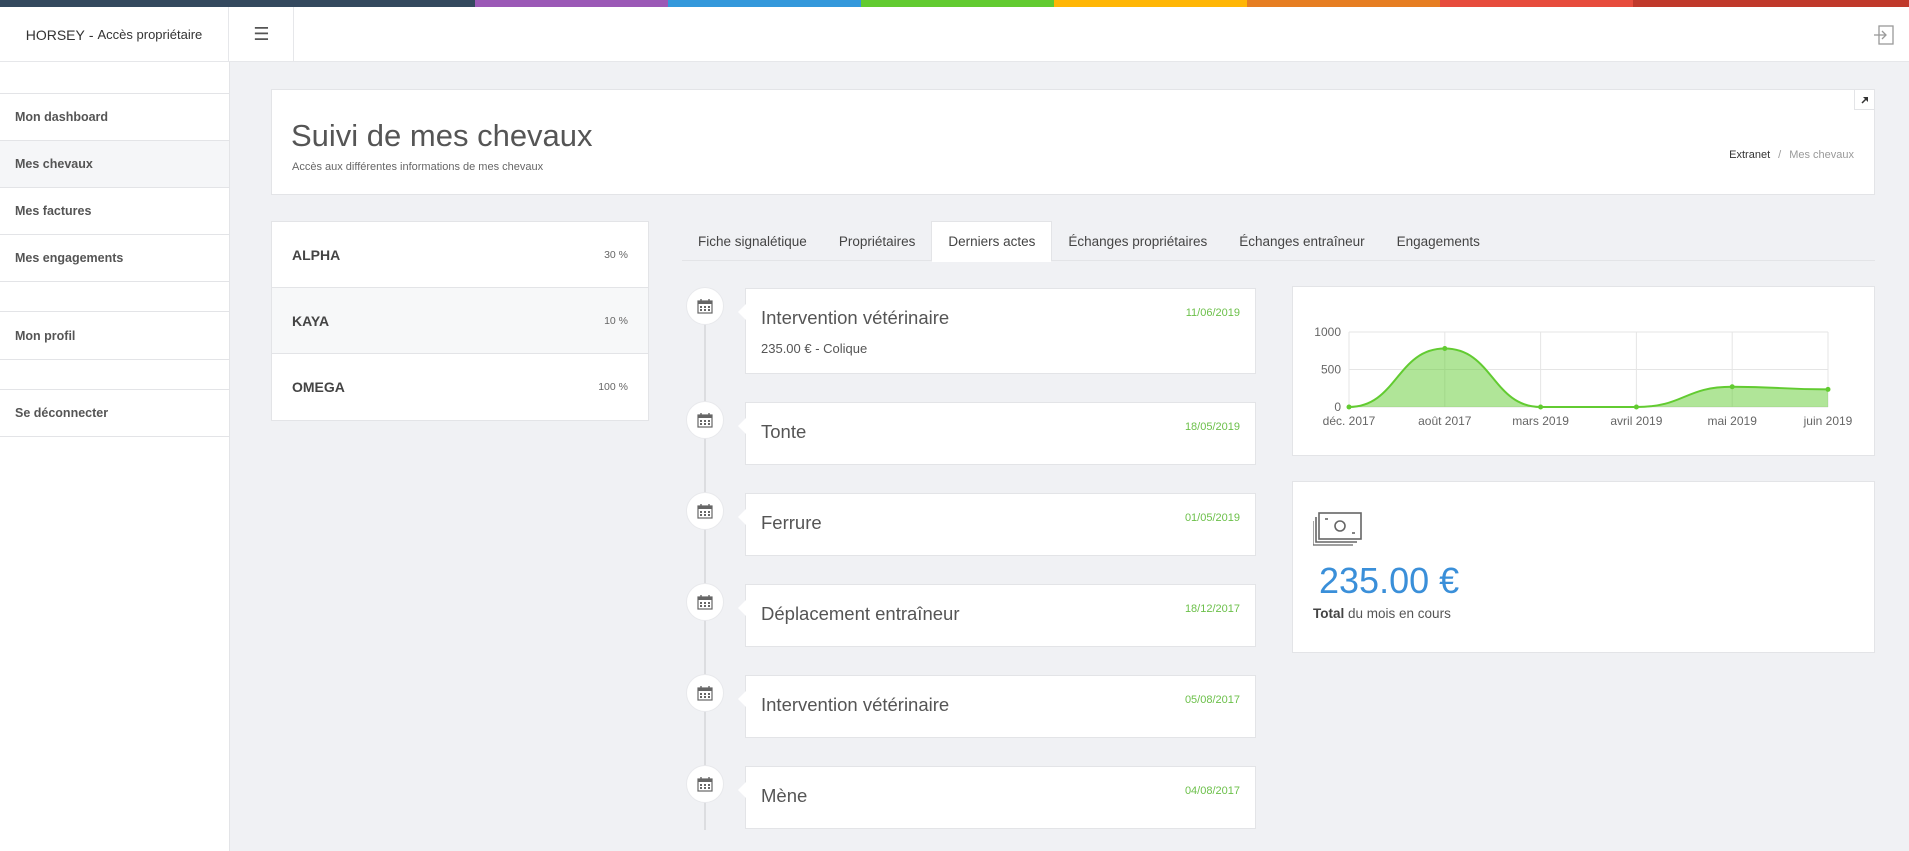  I want to click on logout-icon, so click(1884, 35).